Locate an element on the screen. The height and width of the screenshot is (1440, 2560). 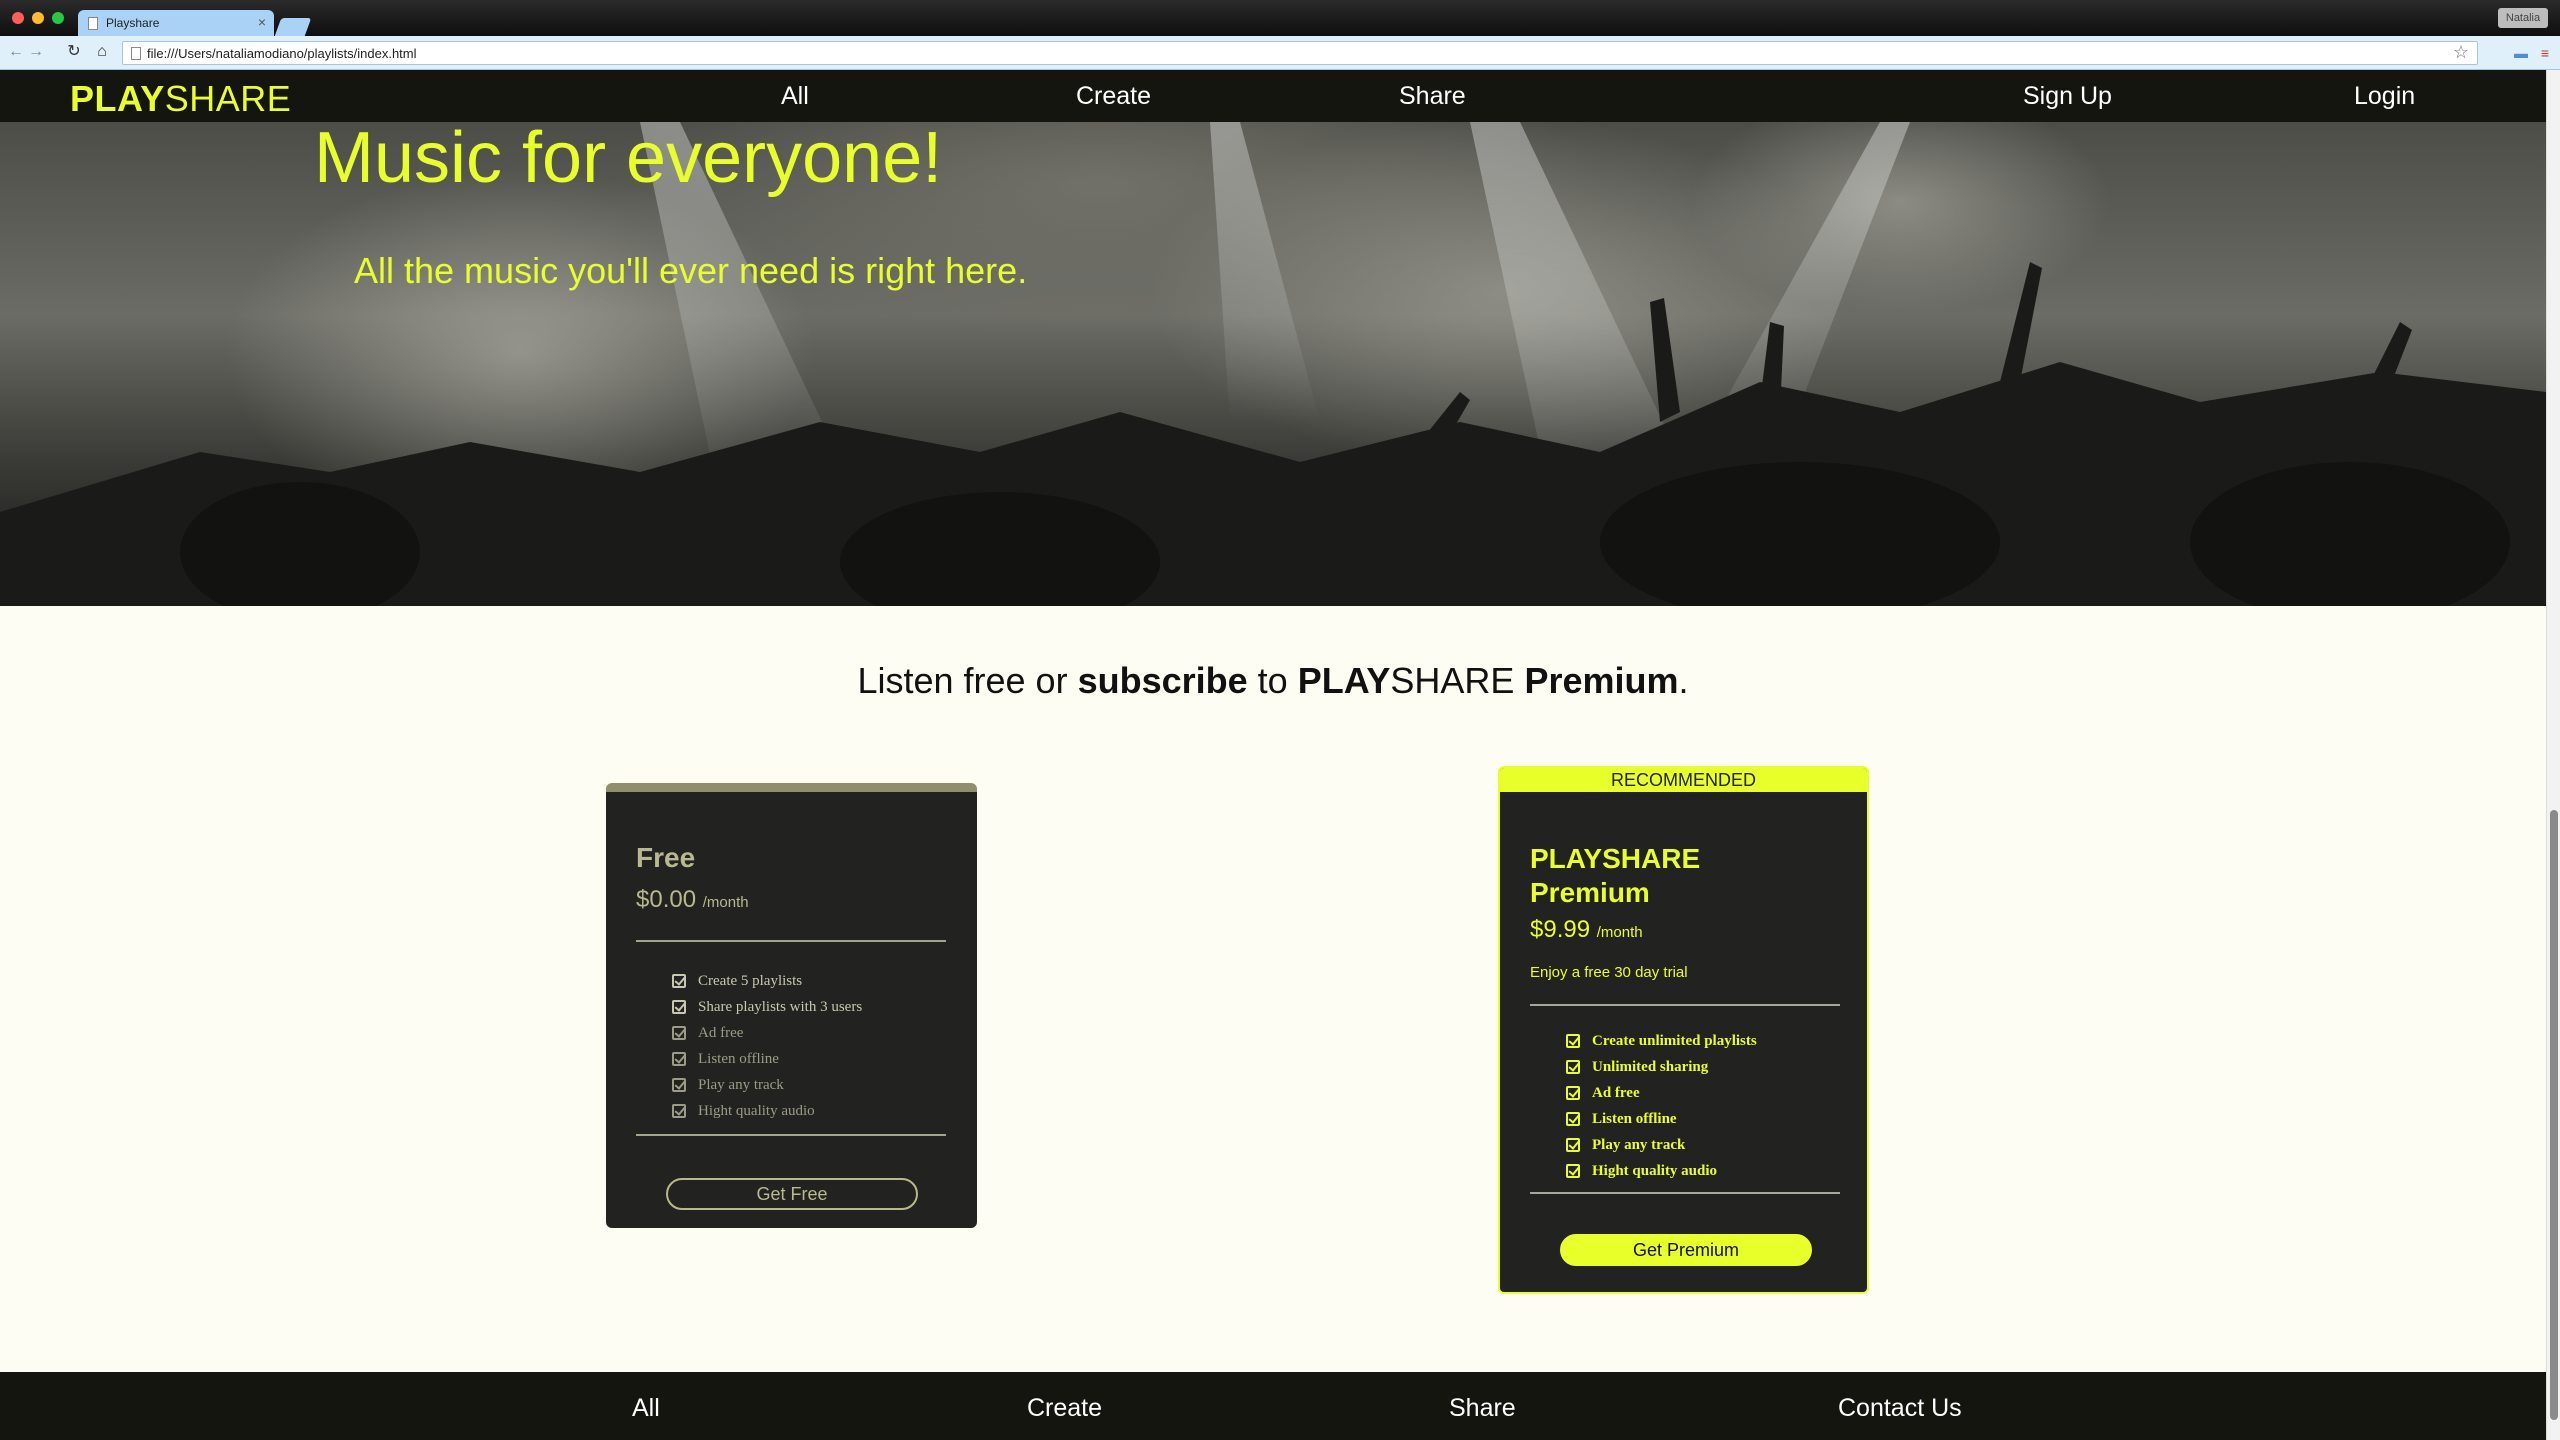
recommended-badge: RECOMMENDED is located at coordinates (1683, 780).